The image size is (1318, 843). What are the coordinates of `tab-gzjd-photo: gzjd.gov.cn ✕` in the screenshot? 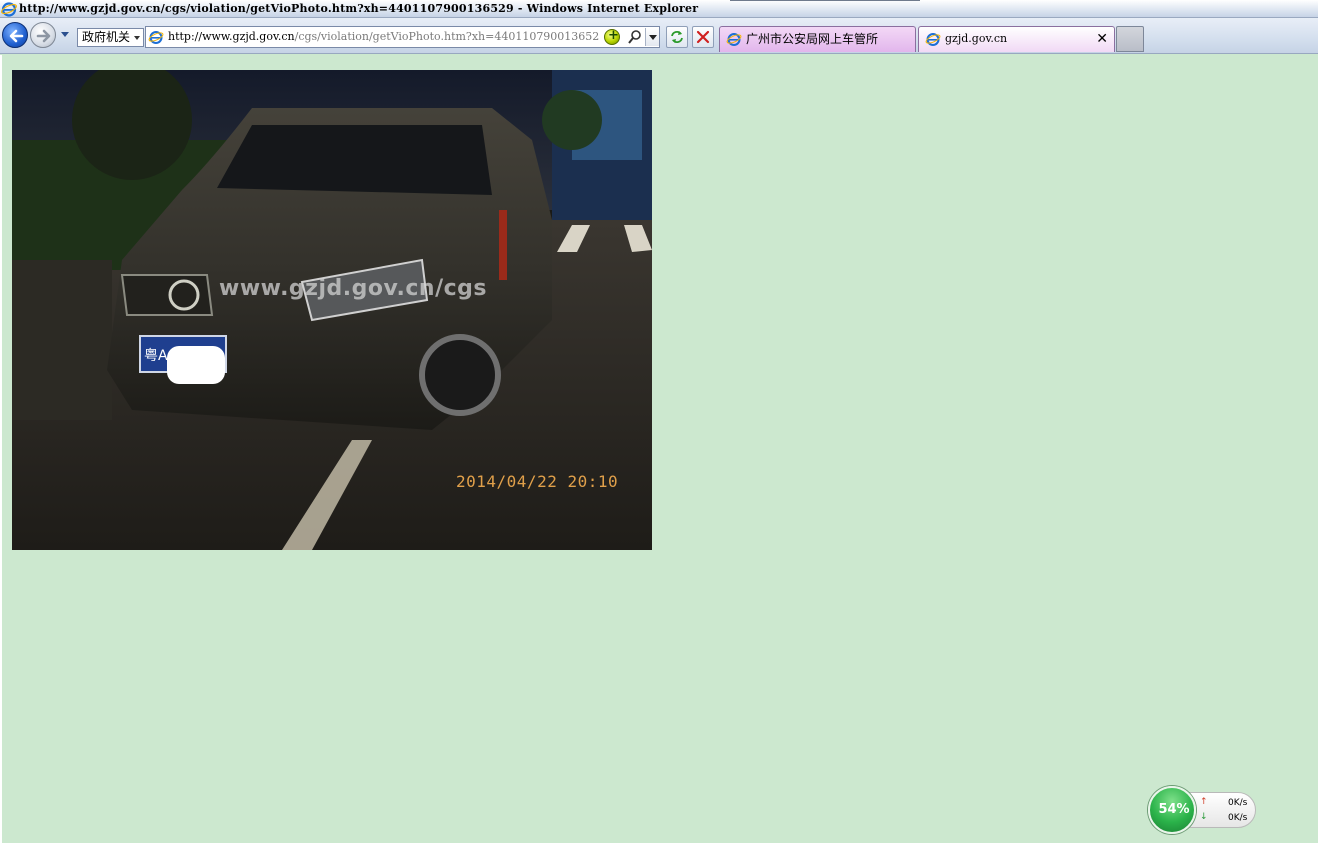 It's located at (1016, 39).